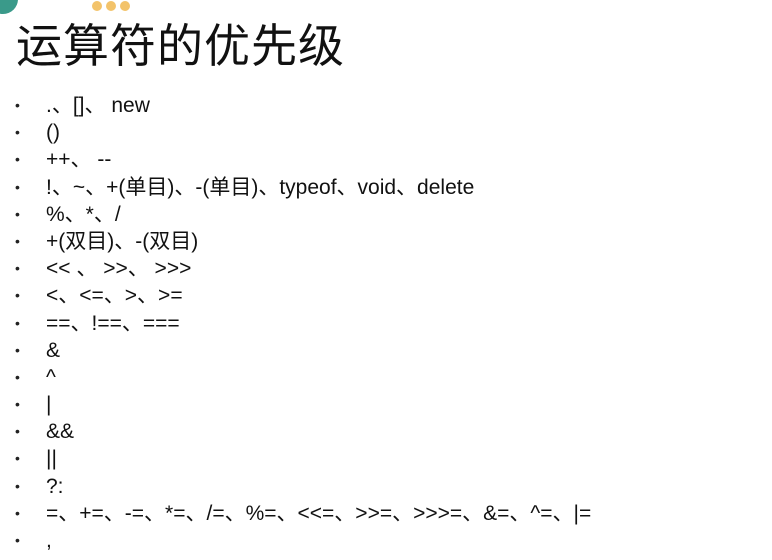 Image resolution: width=772 pixels, height=560 pixels. Describe the element at coordinates (49, 540) in the screenshot. I see `operator-text: ,` at that location.